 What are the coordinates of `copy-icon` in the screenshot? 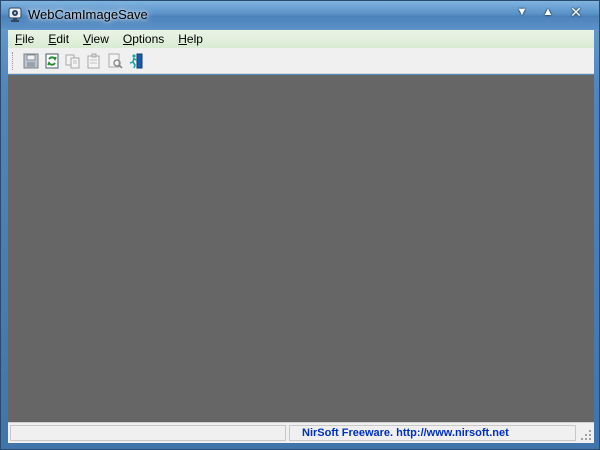 It's located at (72, 61).